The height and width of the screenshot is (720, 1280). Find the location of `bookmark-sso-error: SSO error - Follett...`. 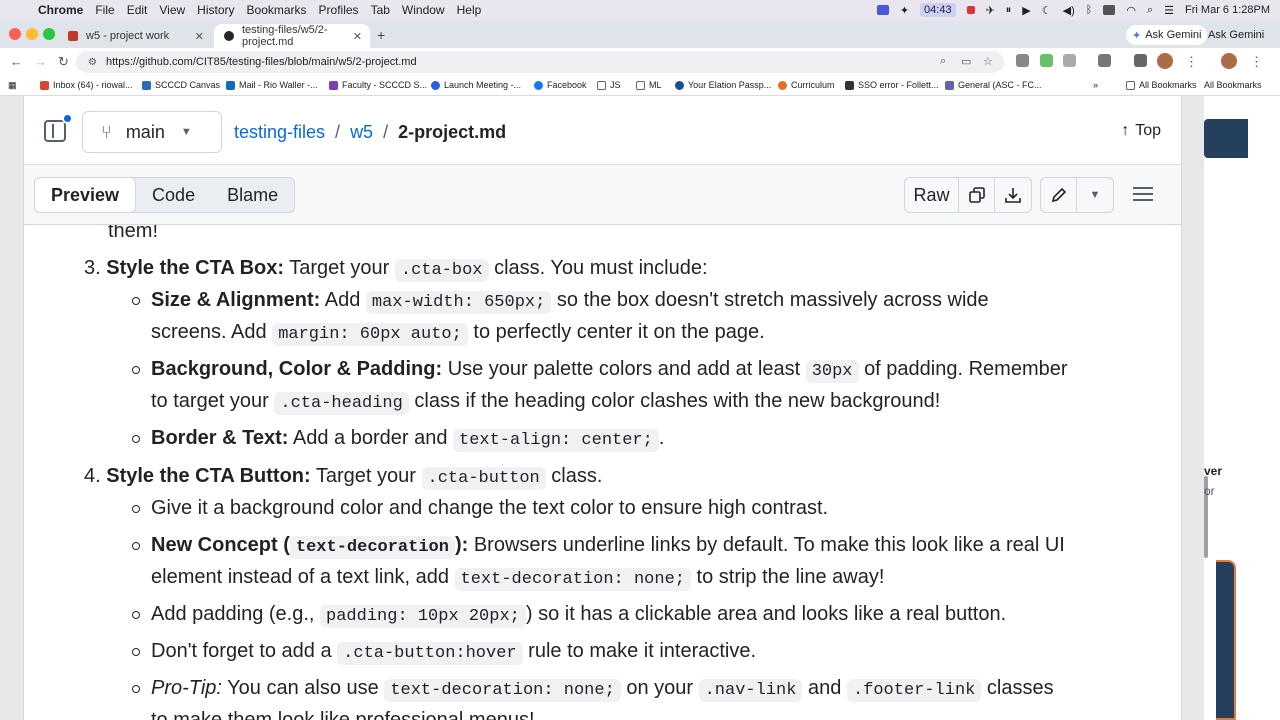

bookmark-sso-error: SSO error - Follett... is located at coordinates (892, 85).